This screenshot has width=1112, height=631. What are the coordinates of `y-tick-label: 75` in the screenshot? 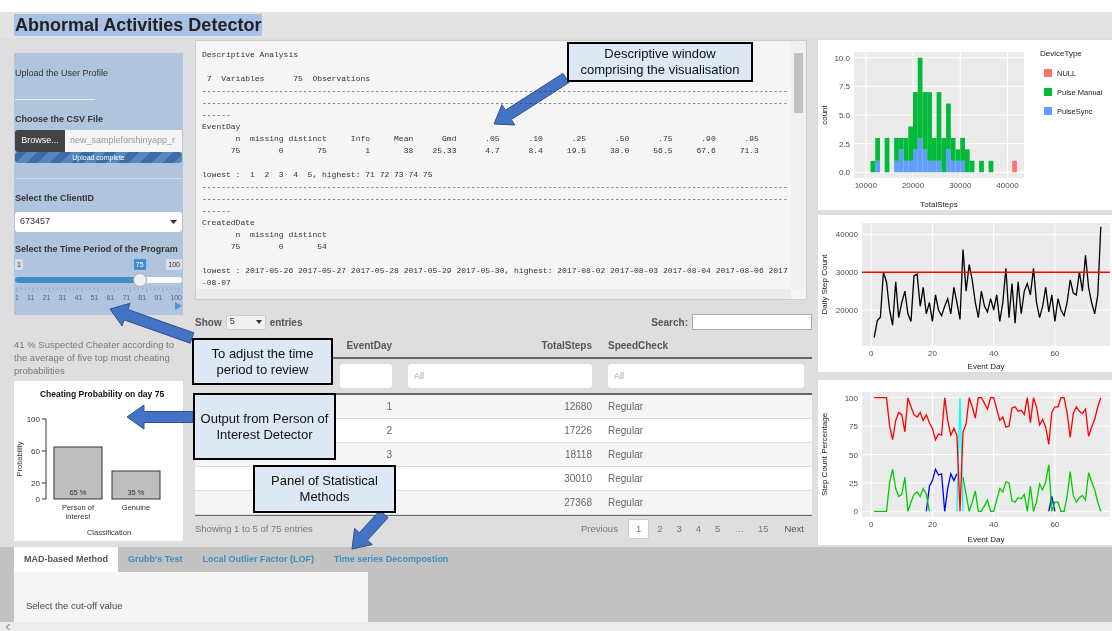 It's located at (853, 427).